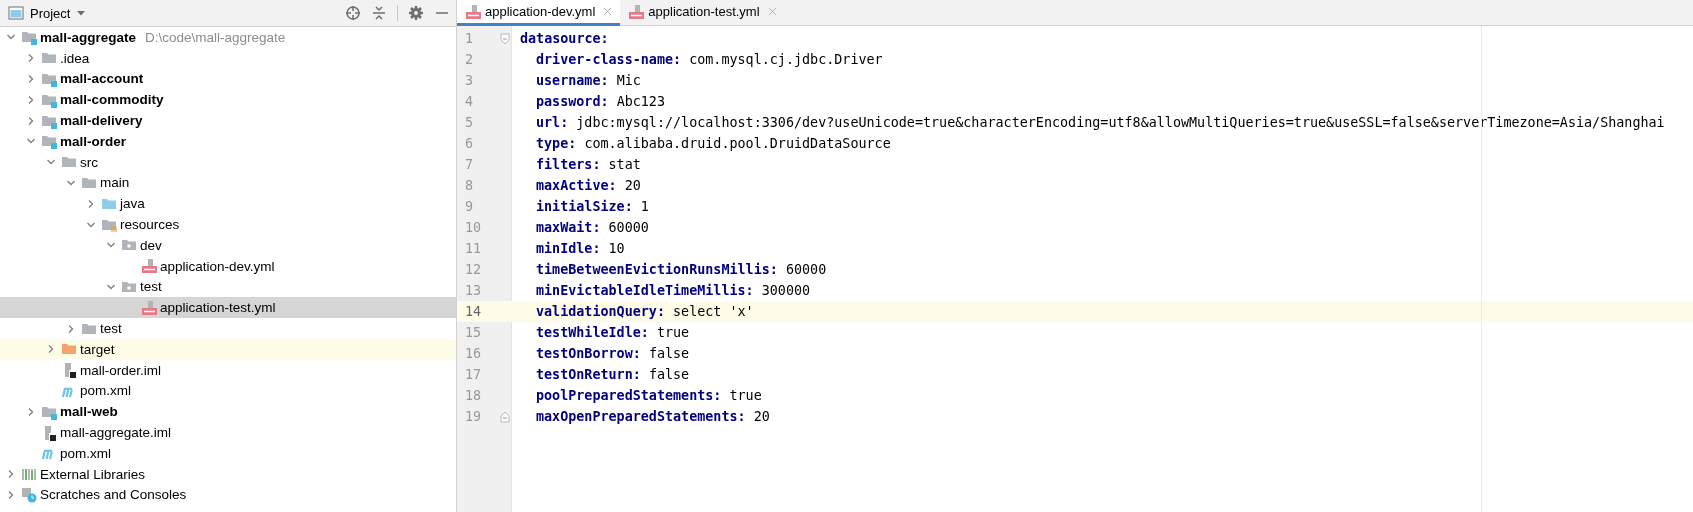 The width and height of the screenshot is (1693, 512). Describe the element at coordinates (564, 38) in the screenshot. I see `yaml-key: datasource:` at that location.